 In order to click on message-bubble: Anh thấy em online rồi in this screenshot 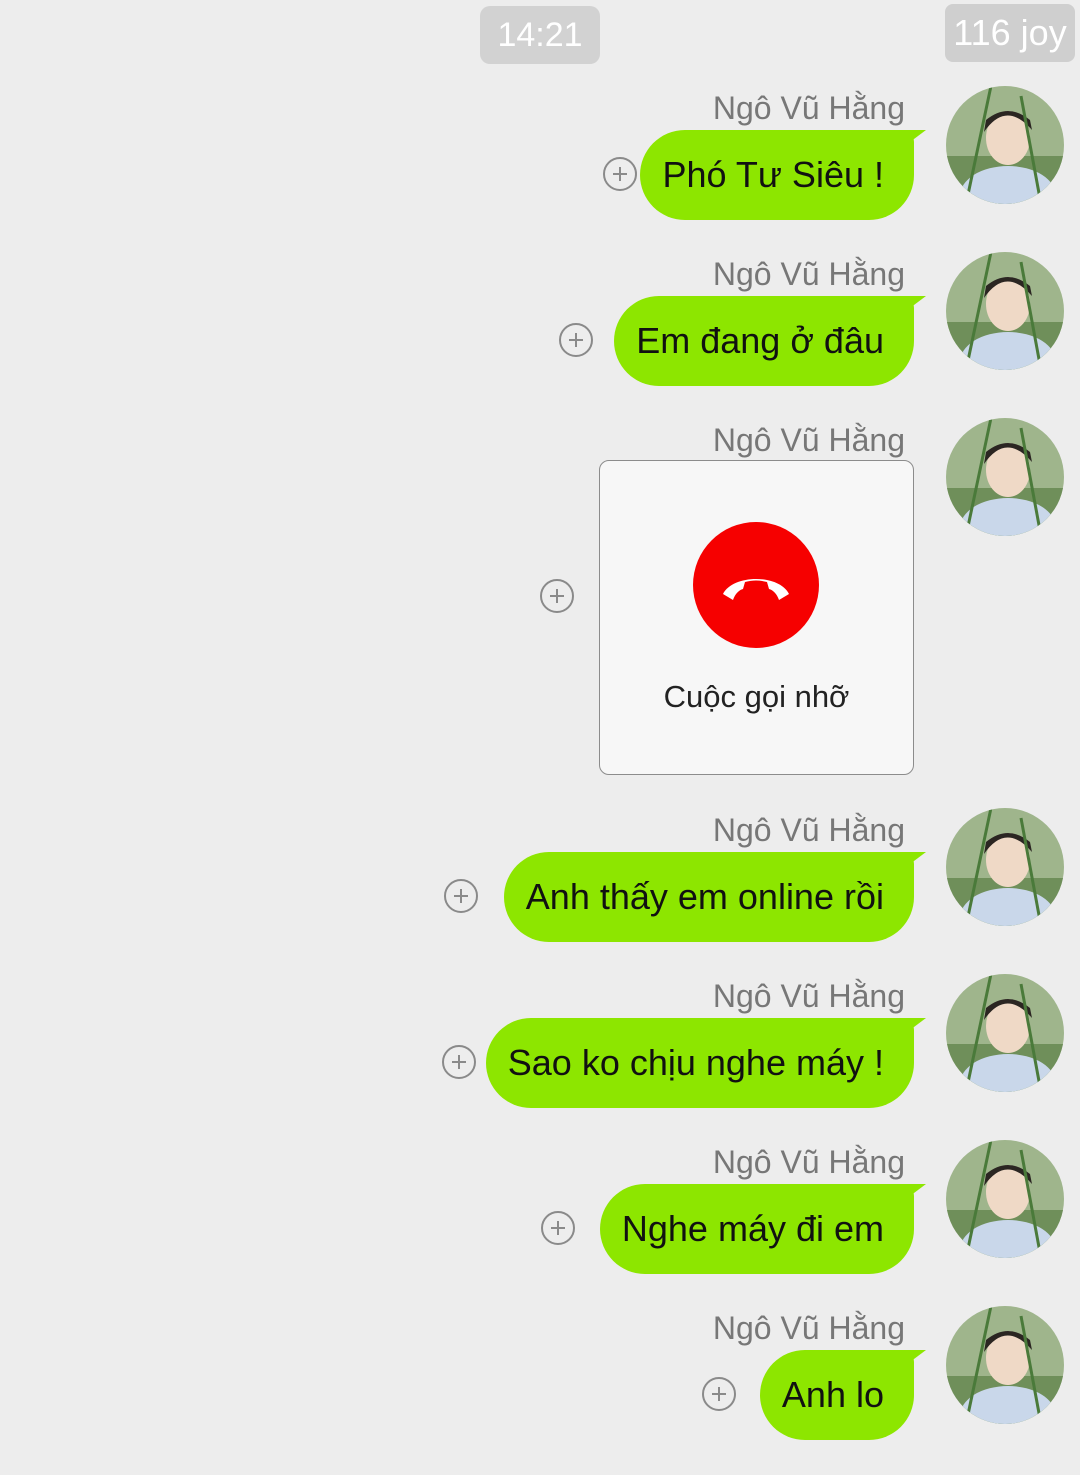, I will do `click(714, 897)`.